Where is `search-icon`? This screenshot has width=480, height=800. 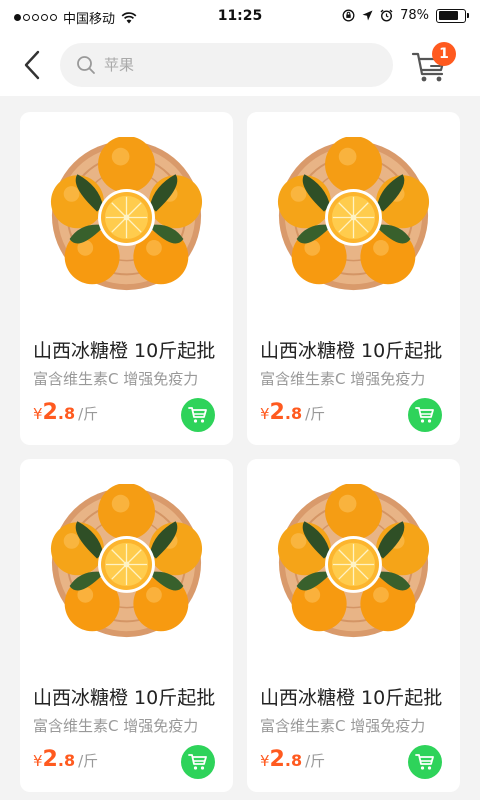
search-icon is located at coordinates (86, 65).